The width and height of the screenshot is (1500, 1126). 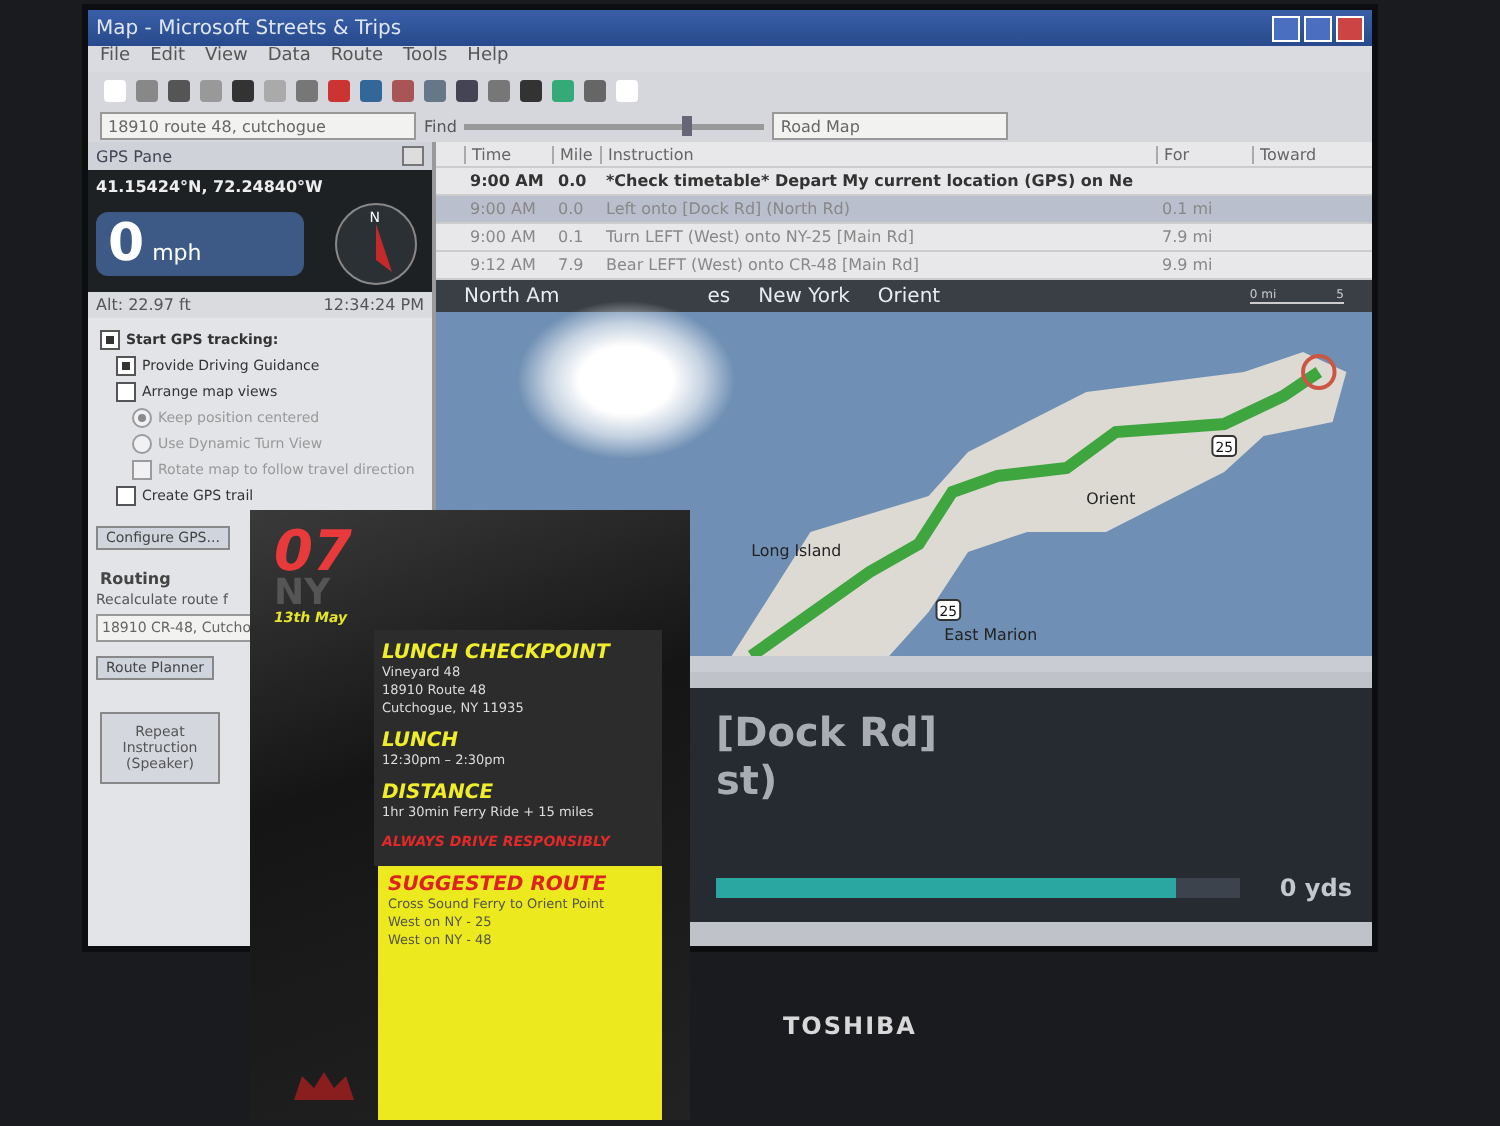 I want to click on pane-title: GPS Pane, so click(x=134, y=156).